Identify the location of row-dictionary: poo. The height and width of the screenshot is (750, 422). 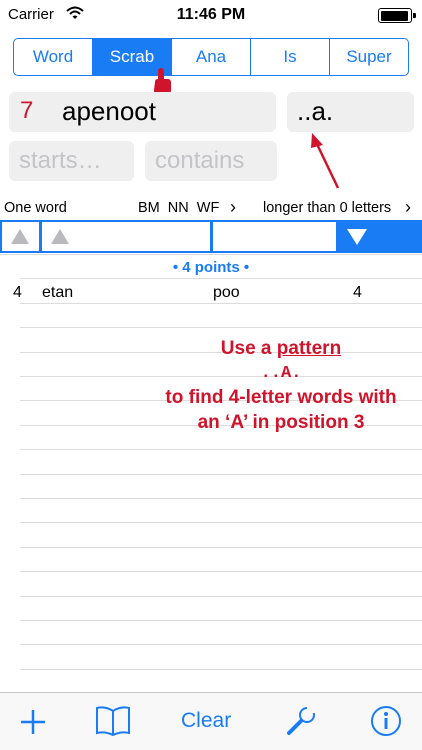
(226, 292).